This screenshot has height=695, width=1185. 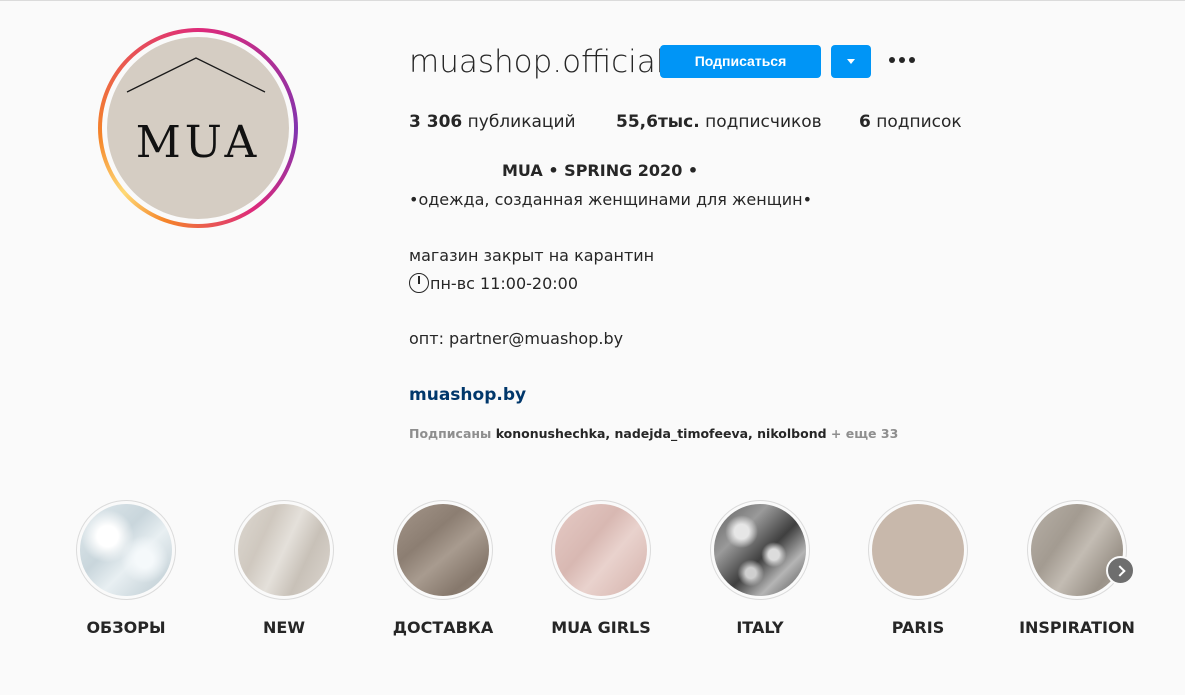 I want to click on chevron-right-icon, so click(x=1120, y=570).